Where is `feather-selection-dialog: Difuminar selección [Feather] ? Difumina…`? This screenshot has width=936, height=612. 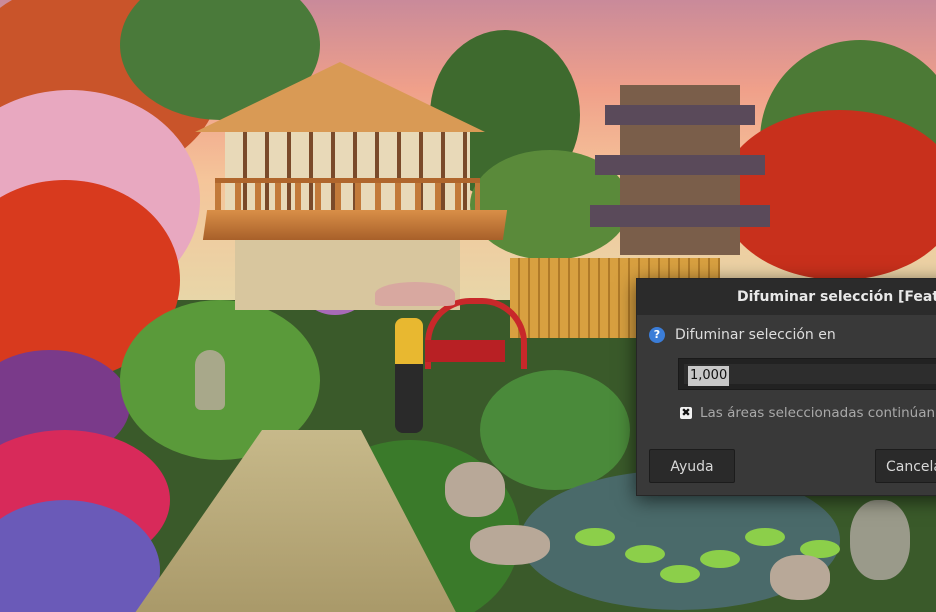
feather-selection-dialog: Difuminar selección [Feather] ? Difumina… is located at coordinates (786, 387).